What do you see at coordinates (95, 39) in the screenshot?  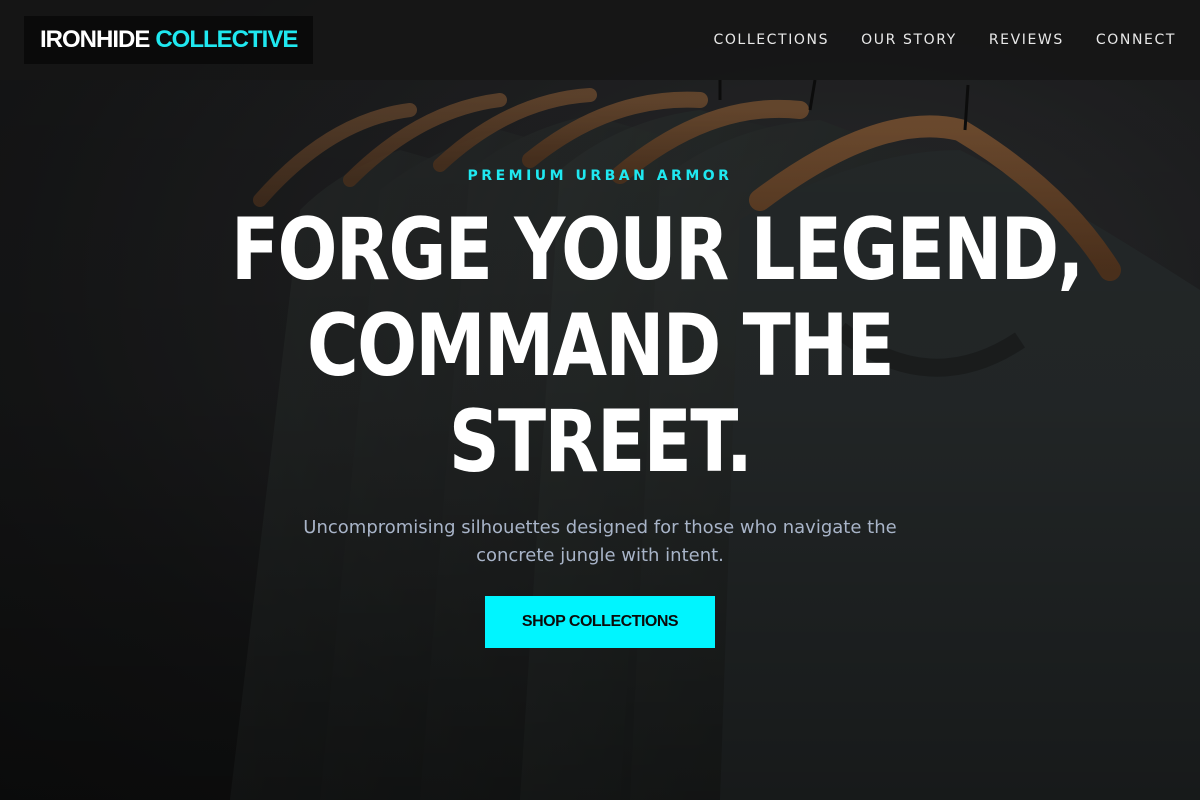 I see `brand-name-part1: IRONHIDE` at bounding box center [95, 39].